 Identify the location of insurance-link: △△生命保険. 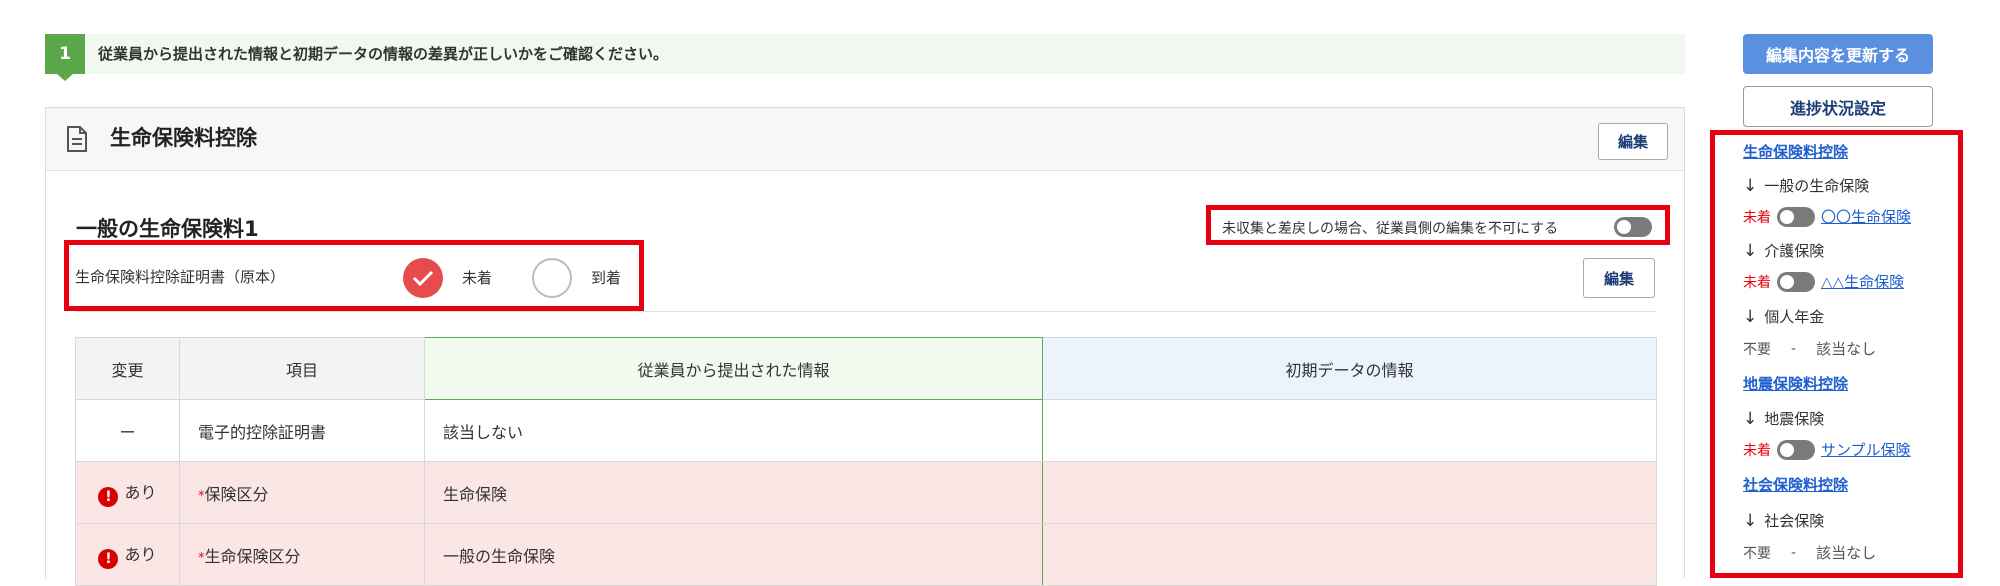
(1862, 281).